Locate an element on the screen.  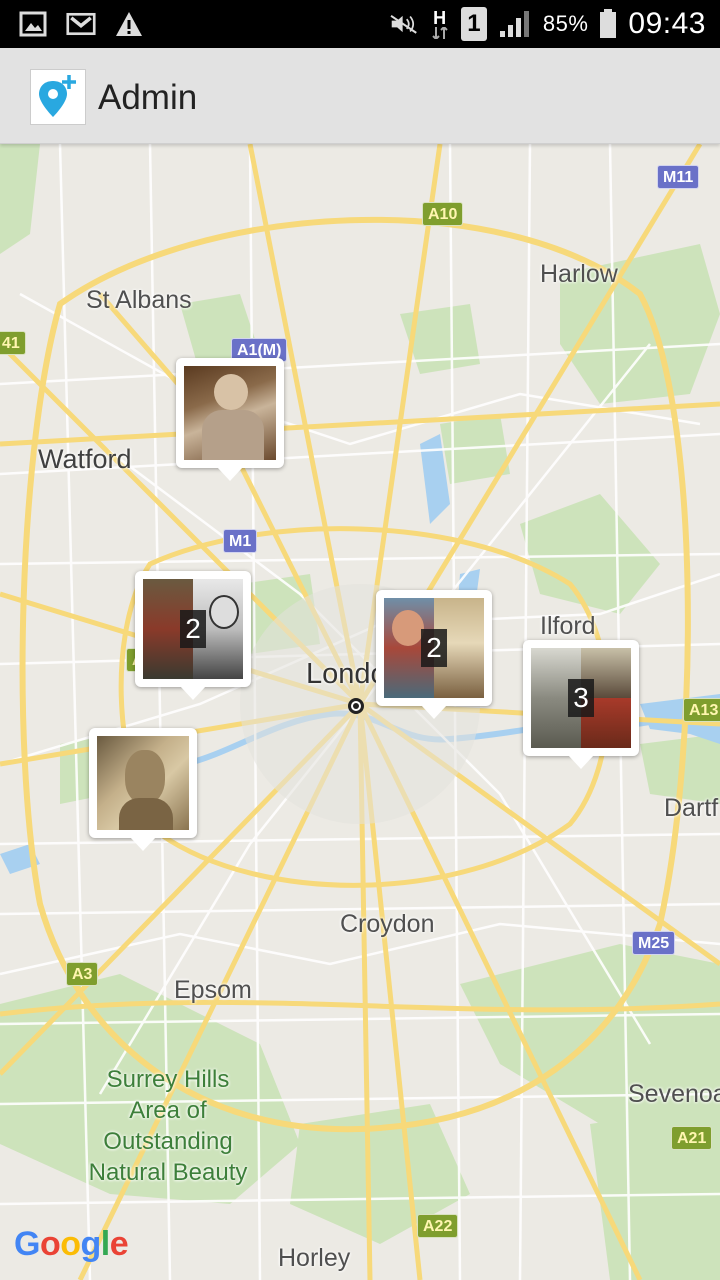
road-shield-a10: A10 is located at coordinates (443, 214).